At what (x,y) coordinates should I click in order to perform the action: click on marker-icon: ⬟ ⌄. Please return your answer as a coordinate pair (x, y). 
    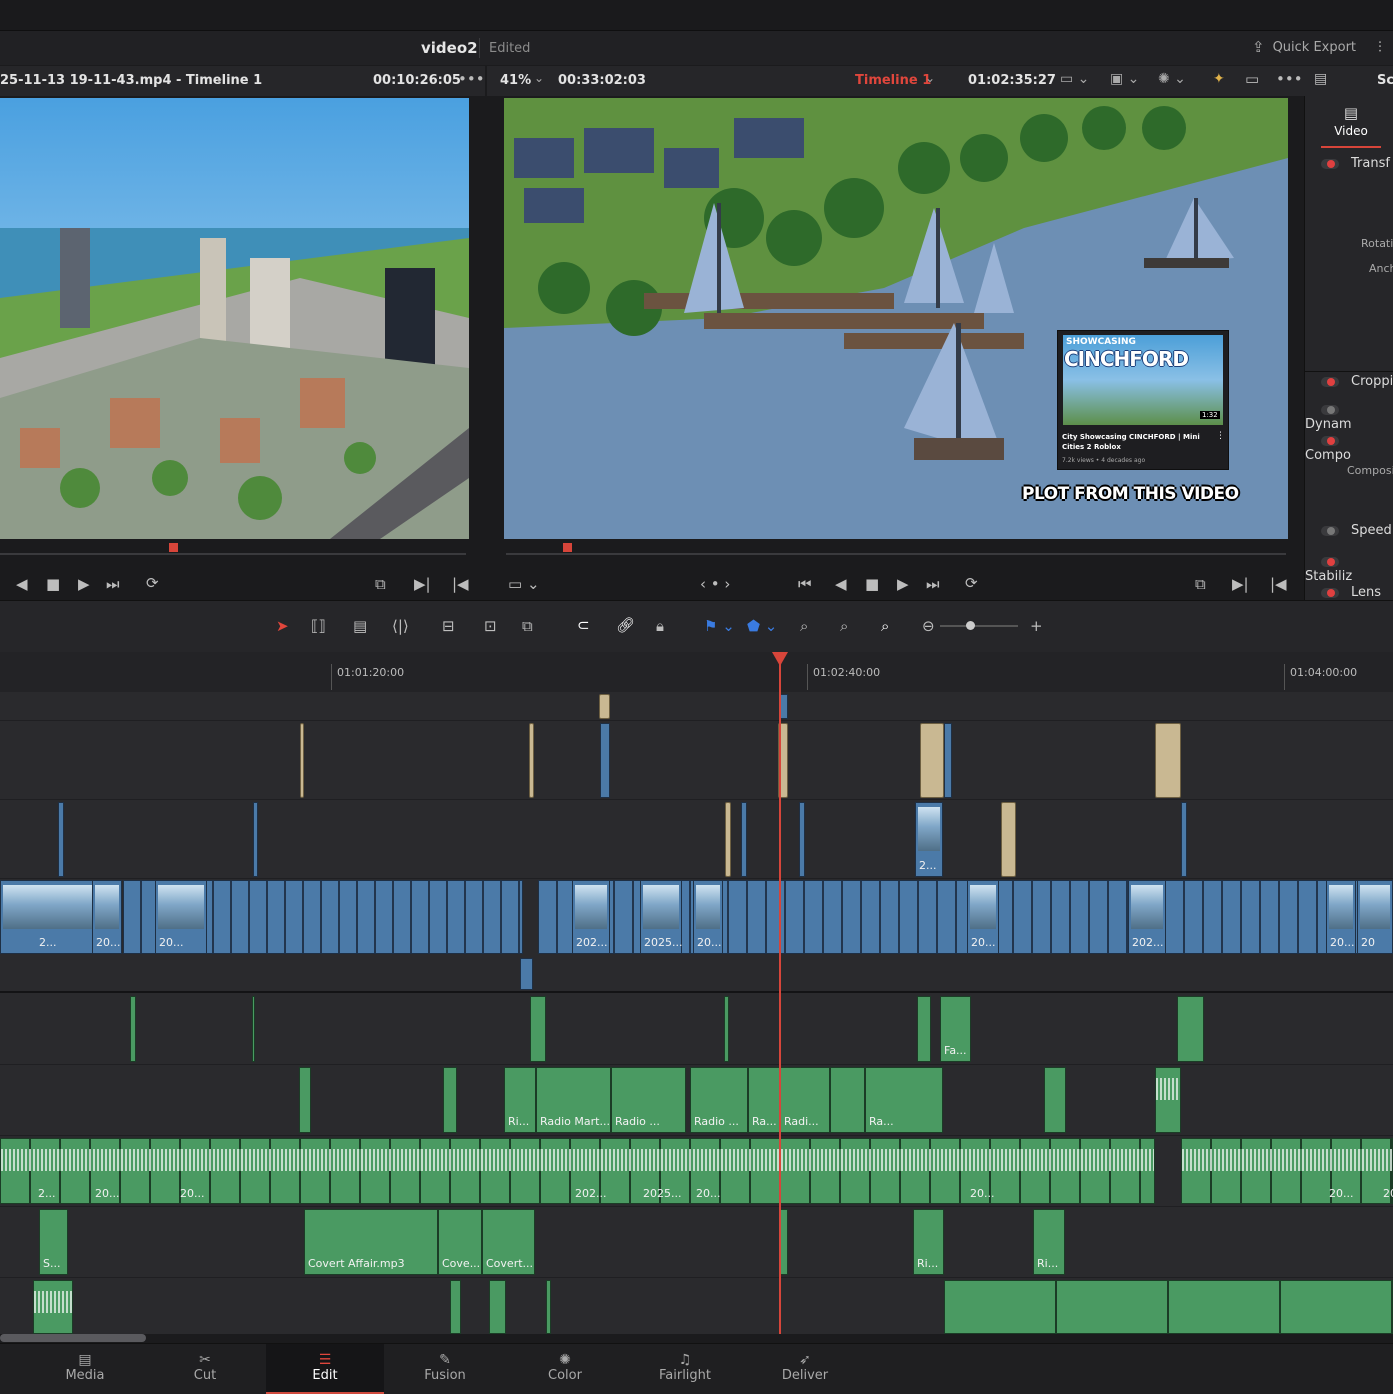
    Looking at the image, I should click on (762, 626).